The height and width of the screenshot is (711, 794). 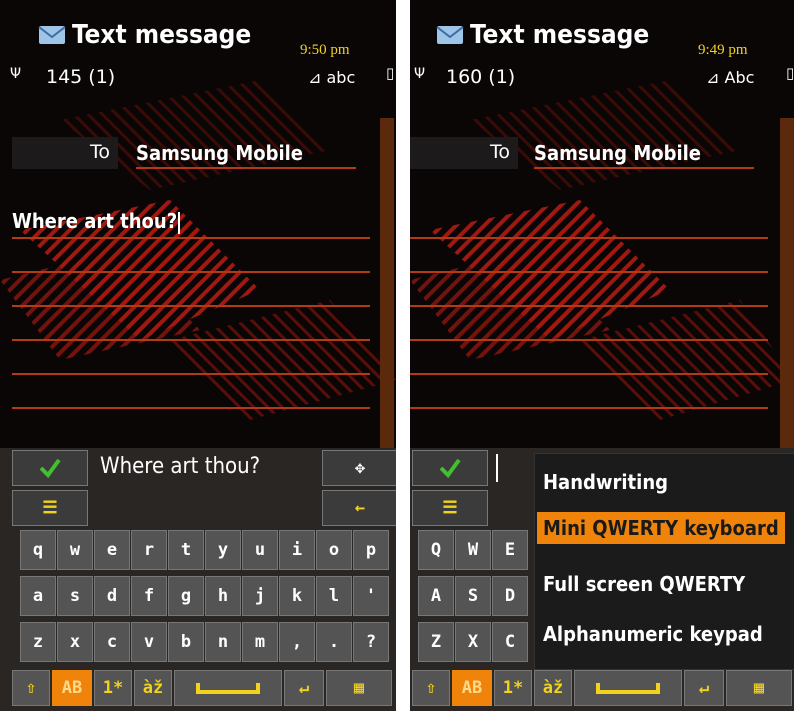 What do you see at coordinates (450, 35) in the screenshot?
I see `envelope-icon` at bounding box center [450, 35].